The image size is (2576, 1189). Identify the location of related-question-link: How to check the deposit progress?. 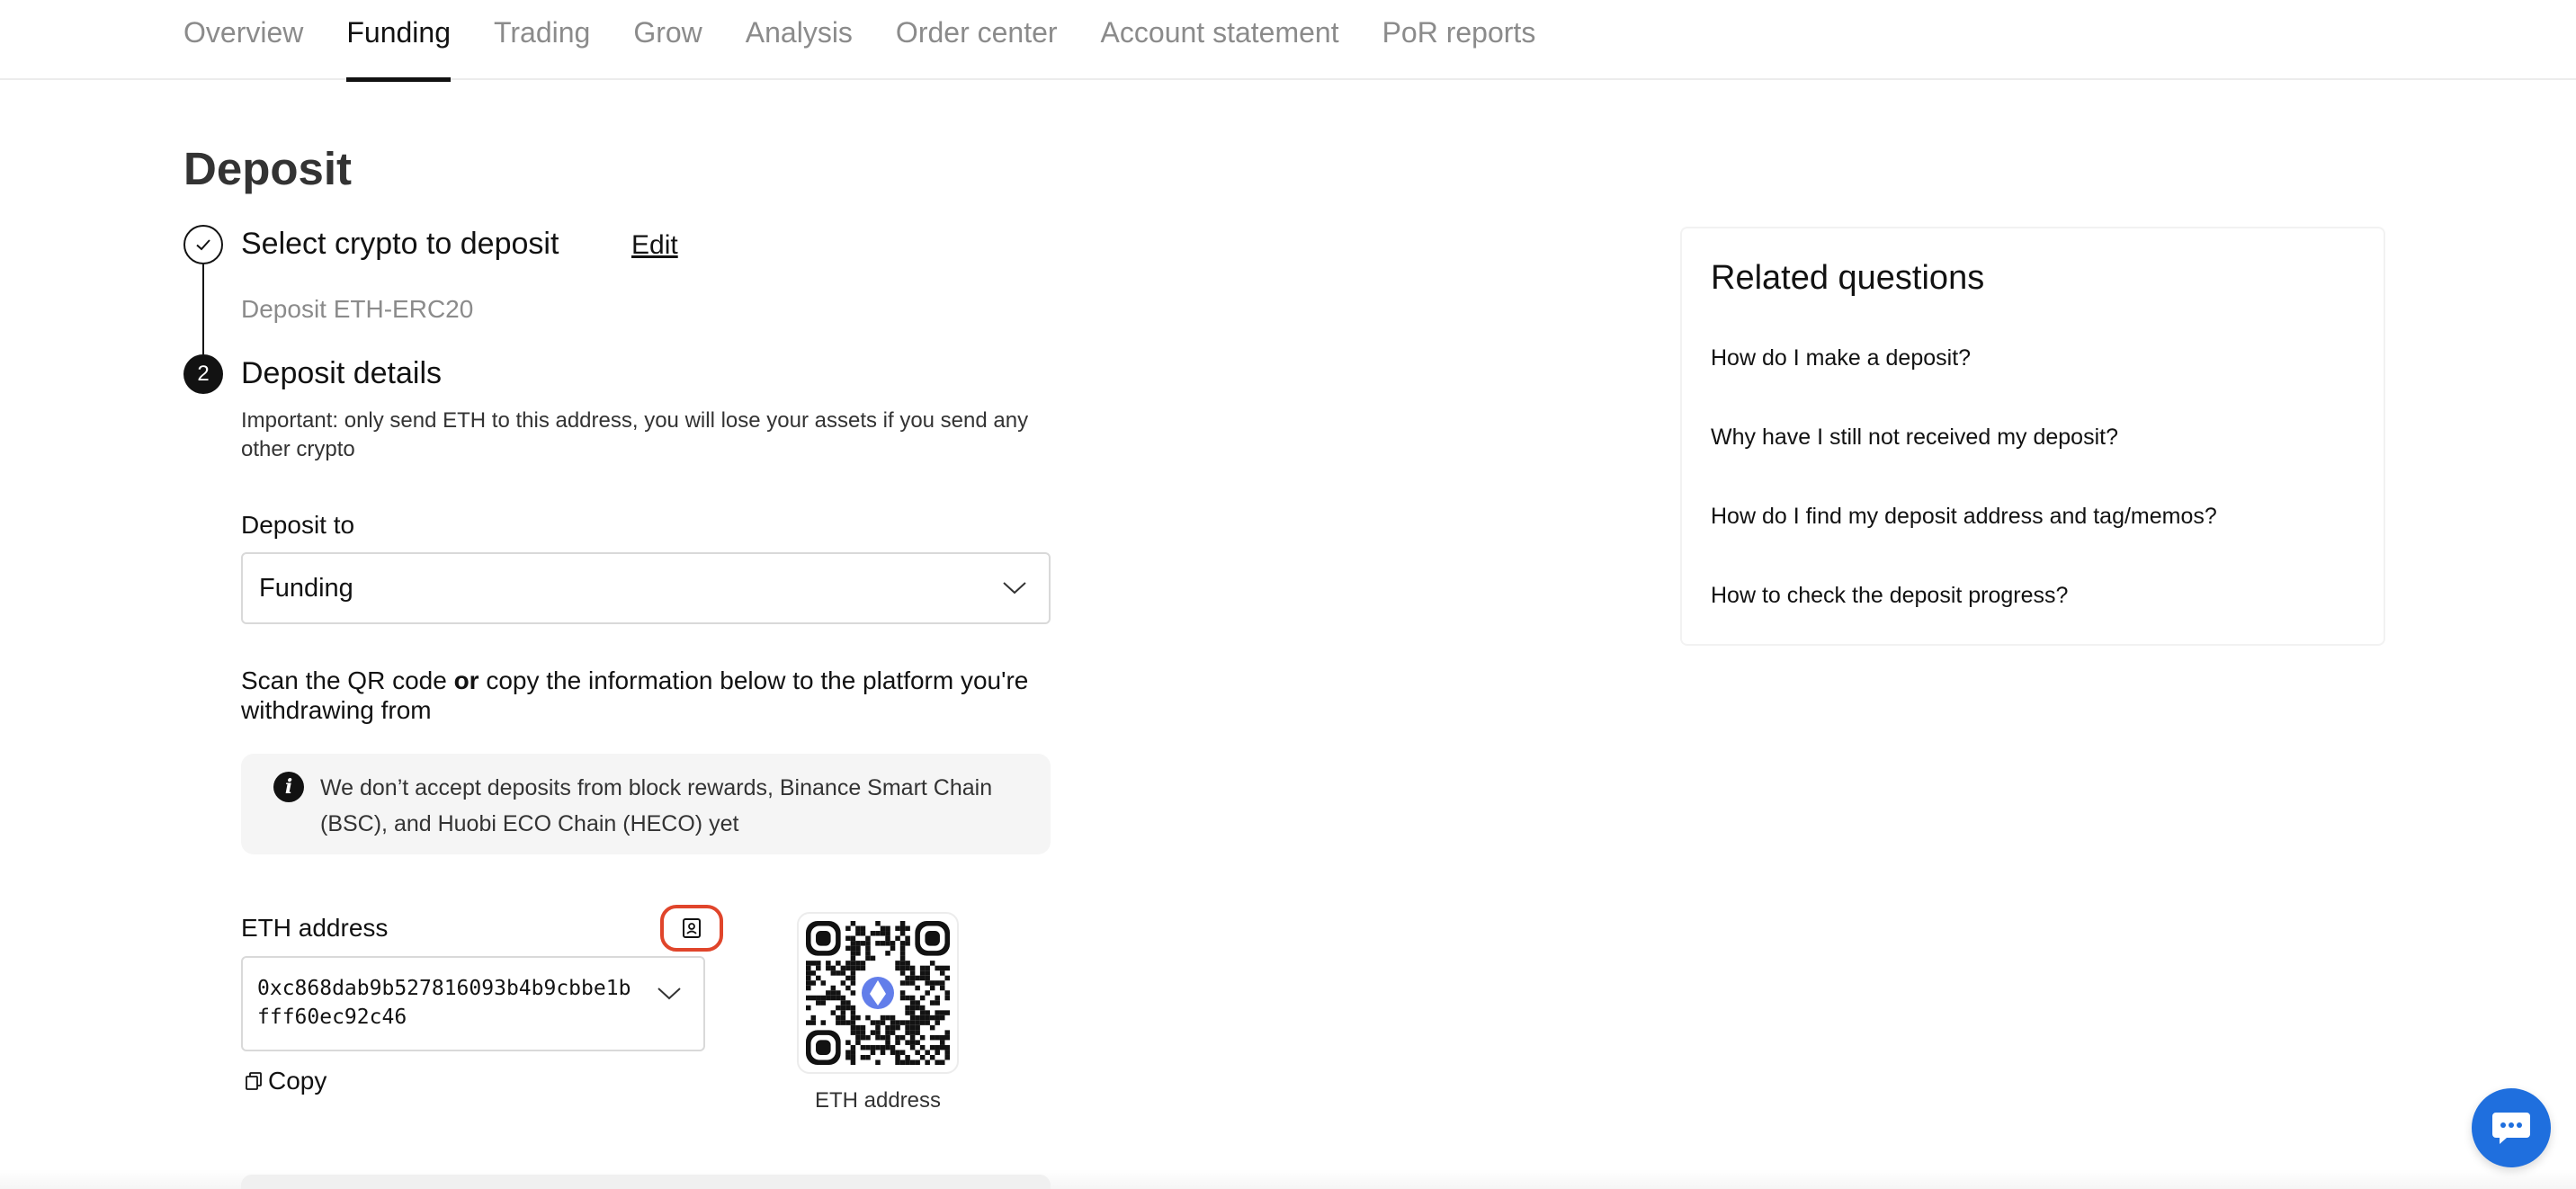
(1890, 596).